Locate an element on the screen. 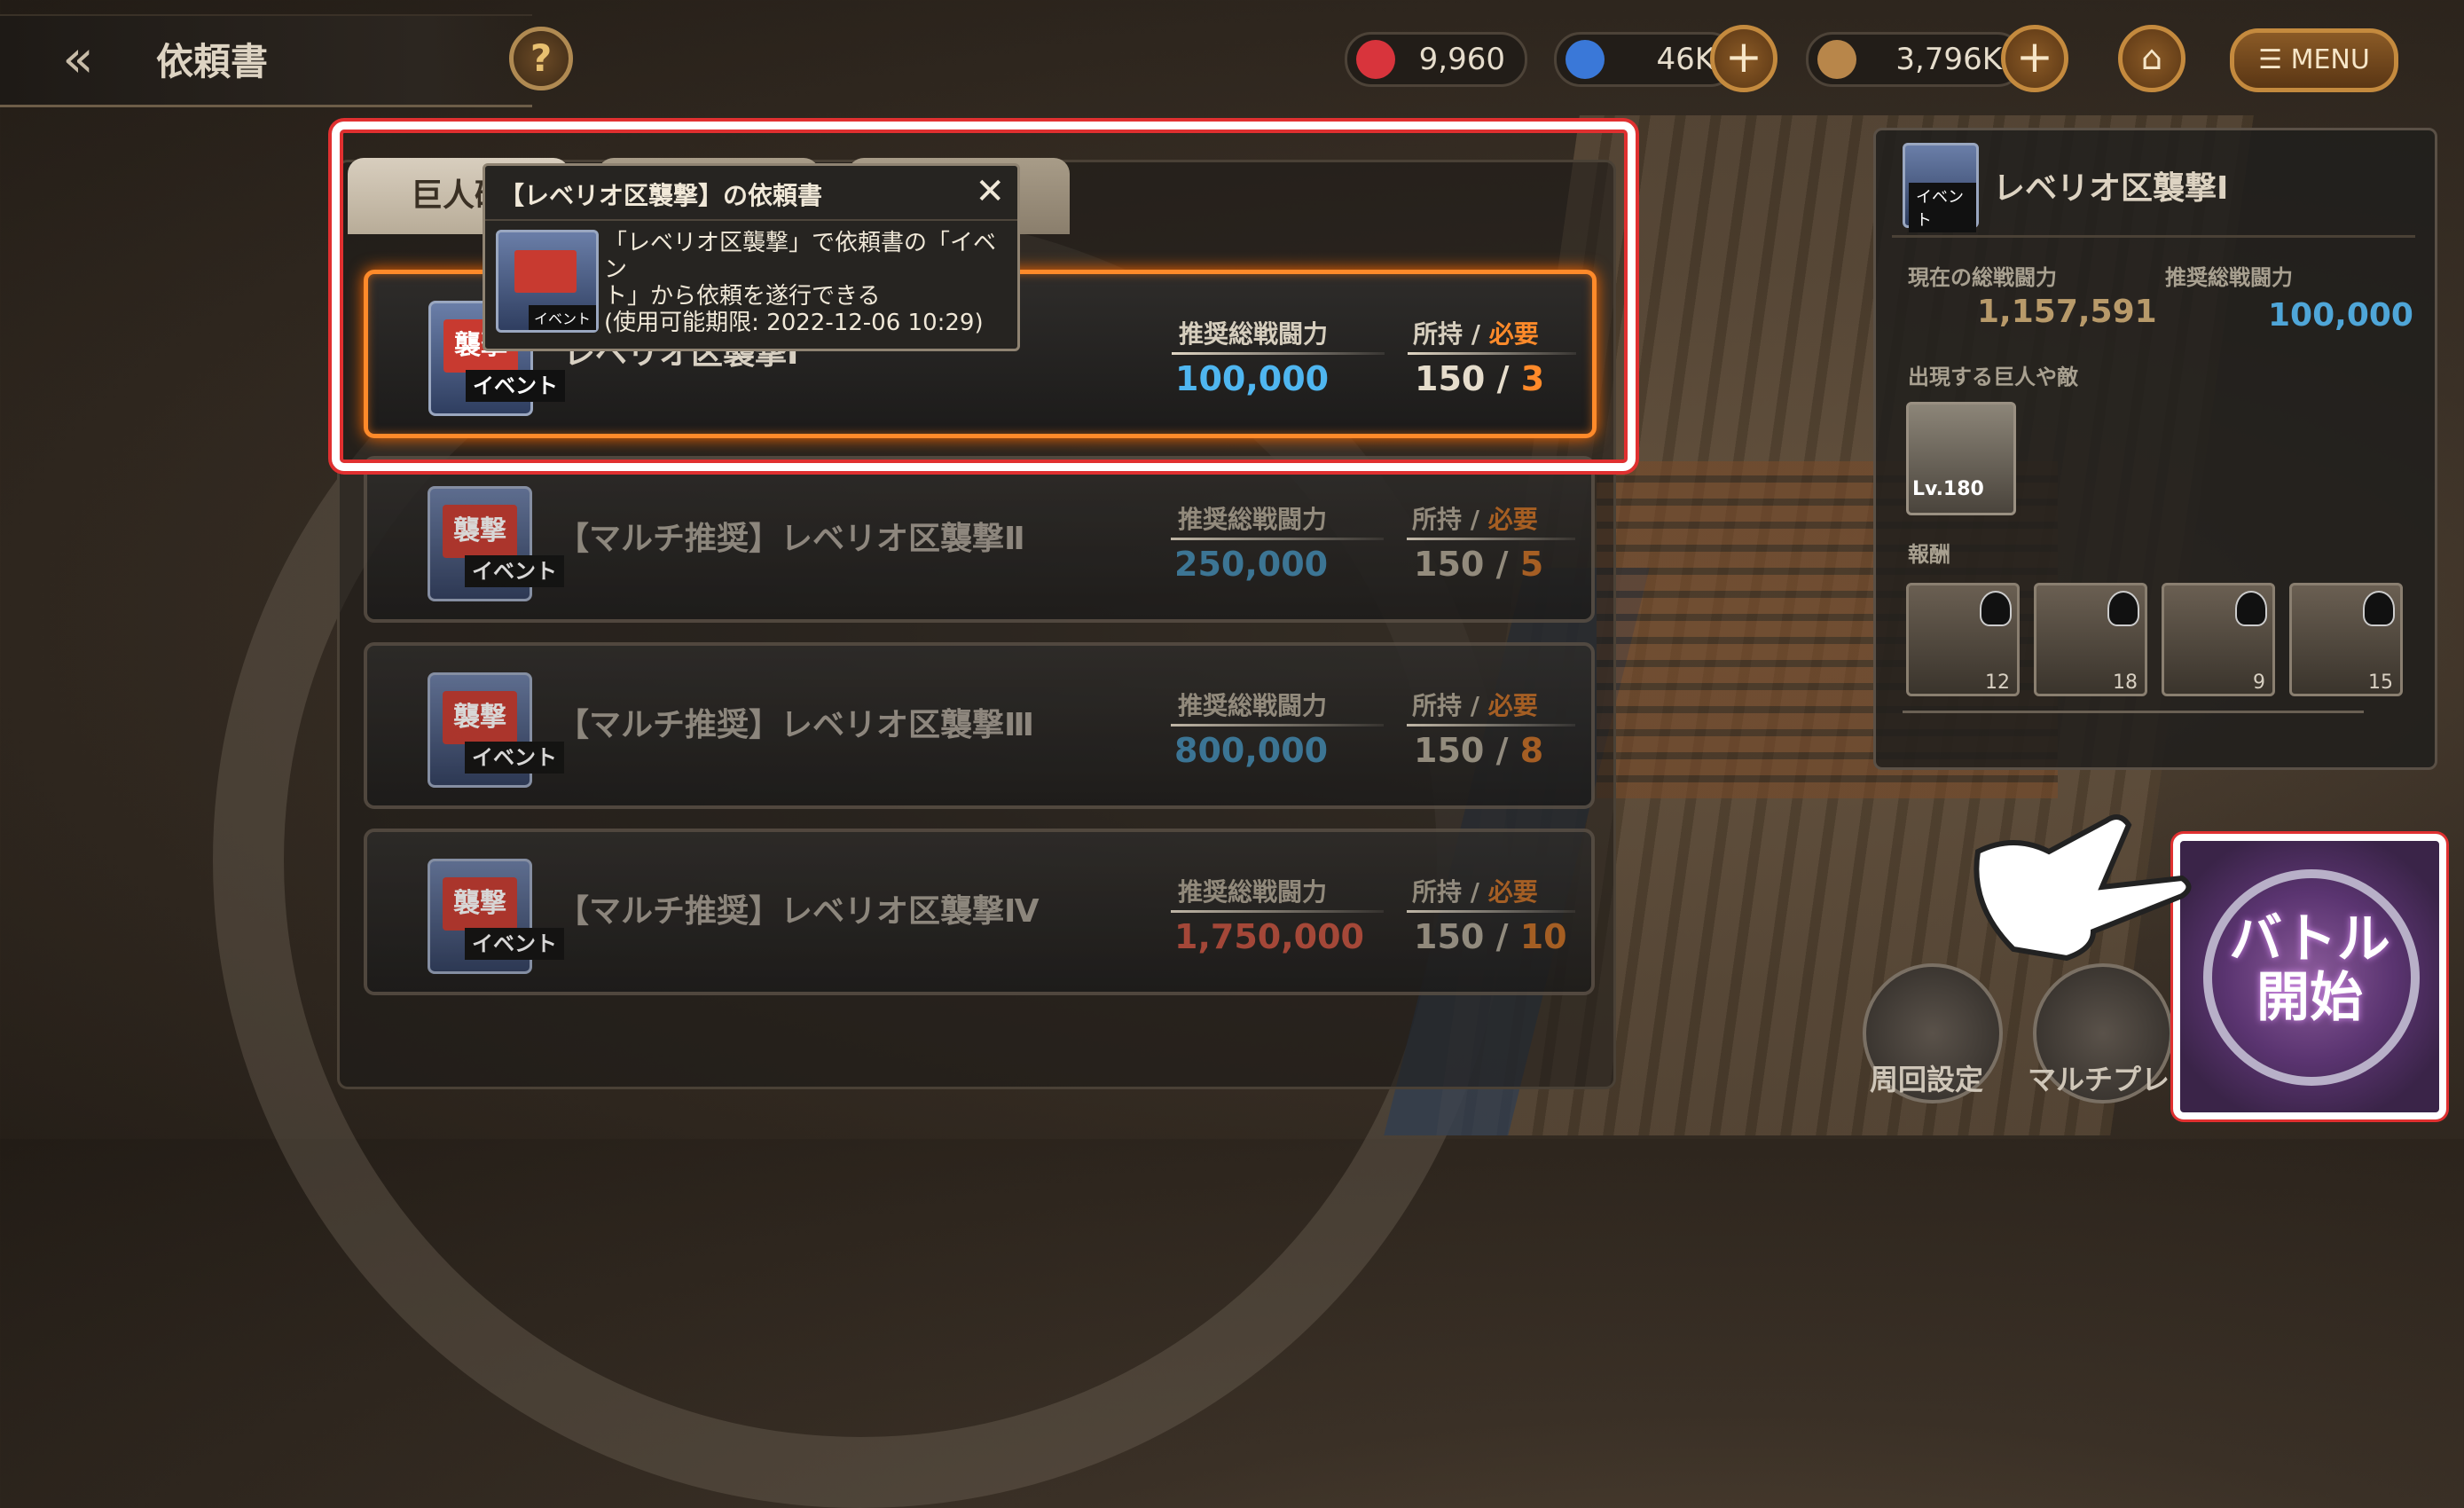  coin-icon is located at coordinates (1836, 60).